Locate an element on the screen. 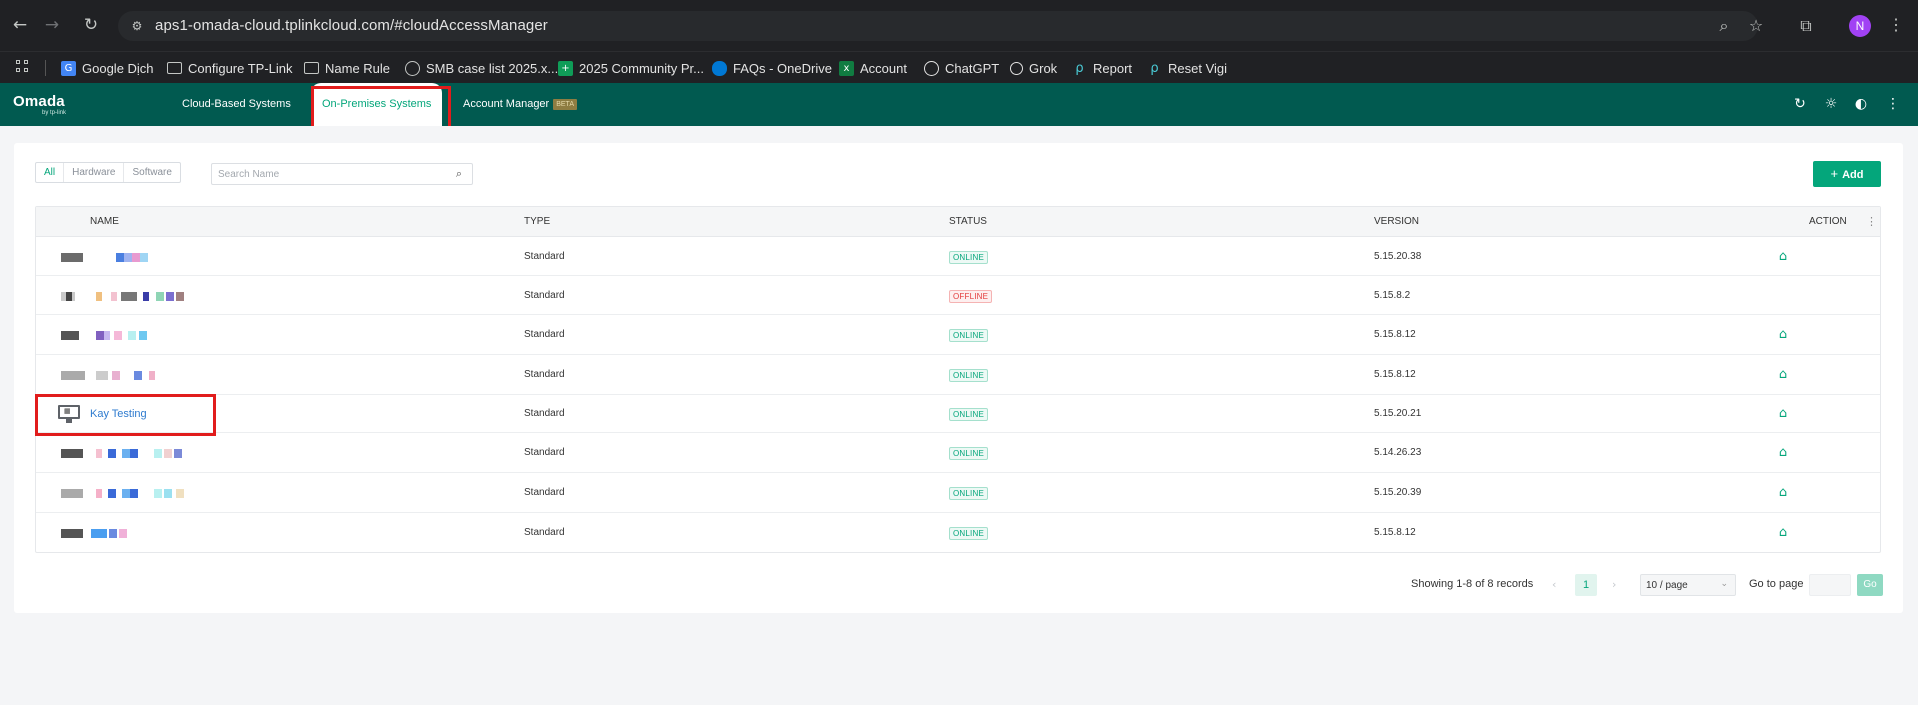 The width and height of the screenshot is (1918, 705). search-icon: ⌕ is located at coordinates (459, 174).